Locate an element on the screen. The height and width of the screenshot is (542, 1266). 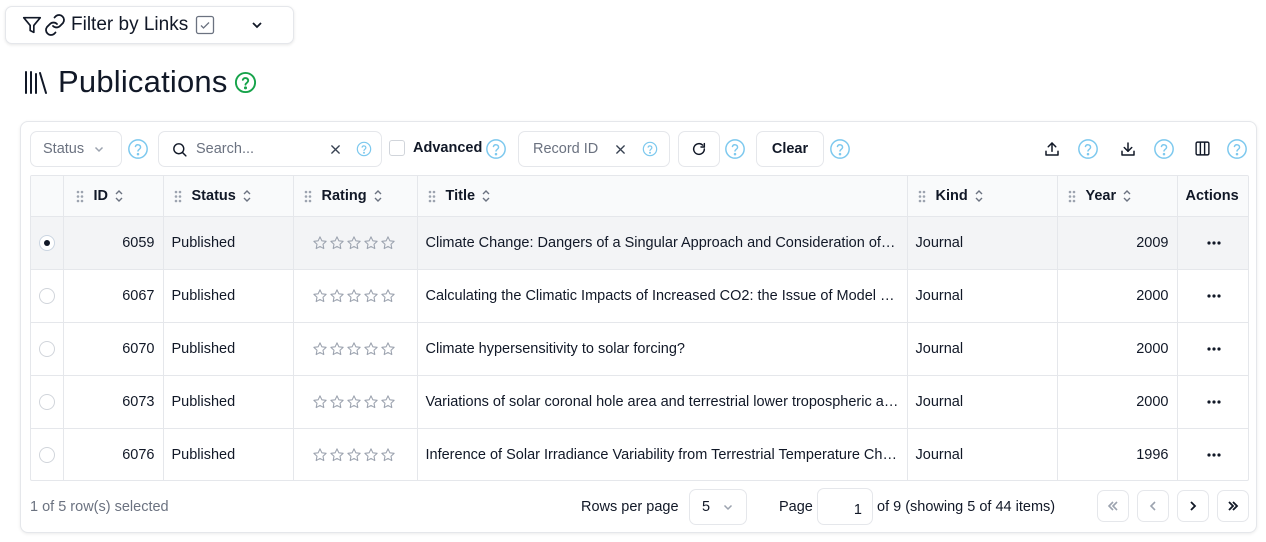
previous-page-button is located at coordinates (1153, 506).